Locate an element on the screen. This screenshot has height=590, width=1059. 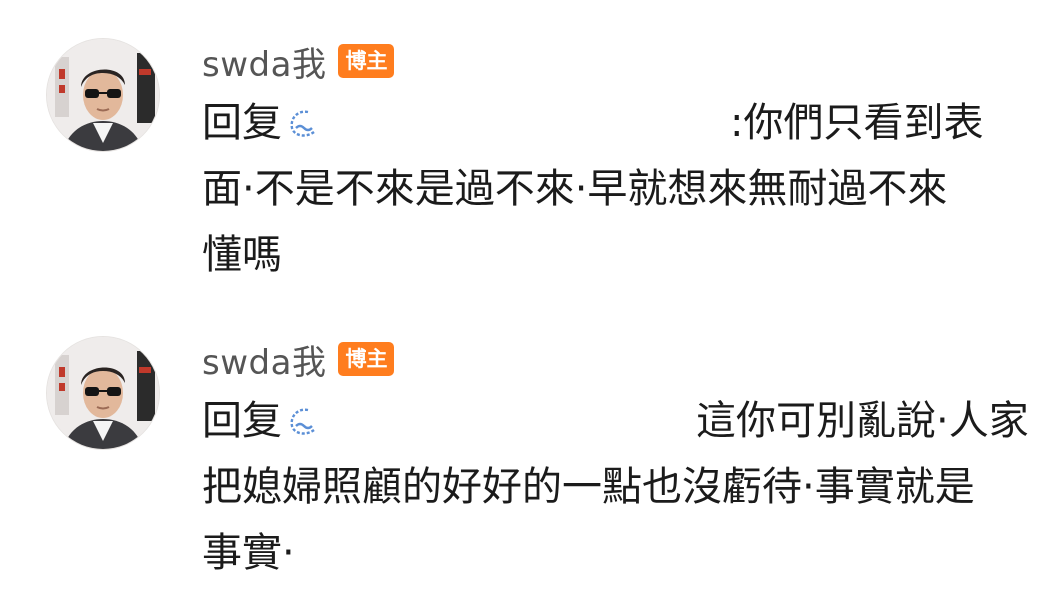
comment-text-start: :你們只看到表 is located at coordinates (857, 123).